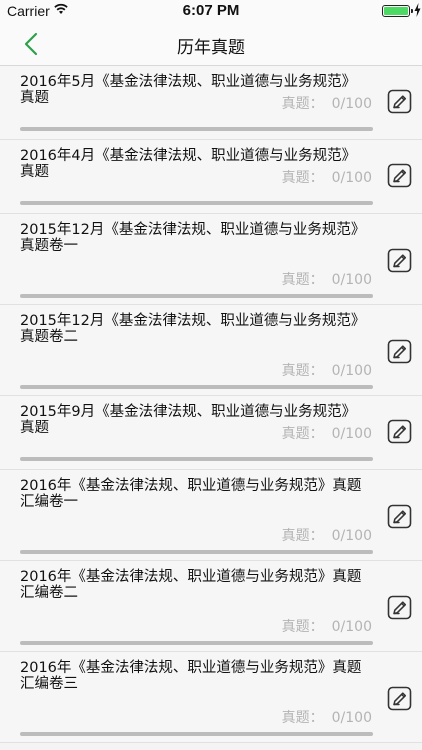 This screenshot has height=750, width=422. Describe the element at coordinates (396, 11) in the screenshot. I see `battery-icon` at that location.